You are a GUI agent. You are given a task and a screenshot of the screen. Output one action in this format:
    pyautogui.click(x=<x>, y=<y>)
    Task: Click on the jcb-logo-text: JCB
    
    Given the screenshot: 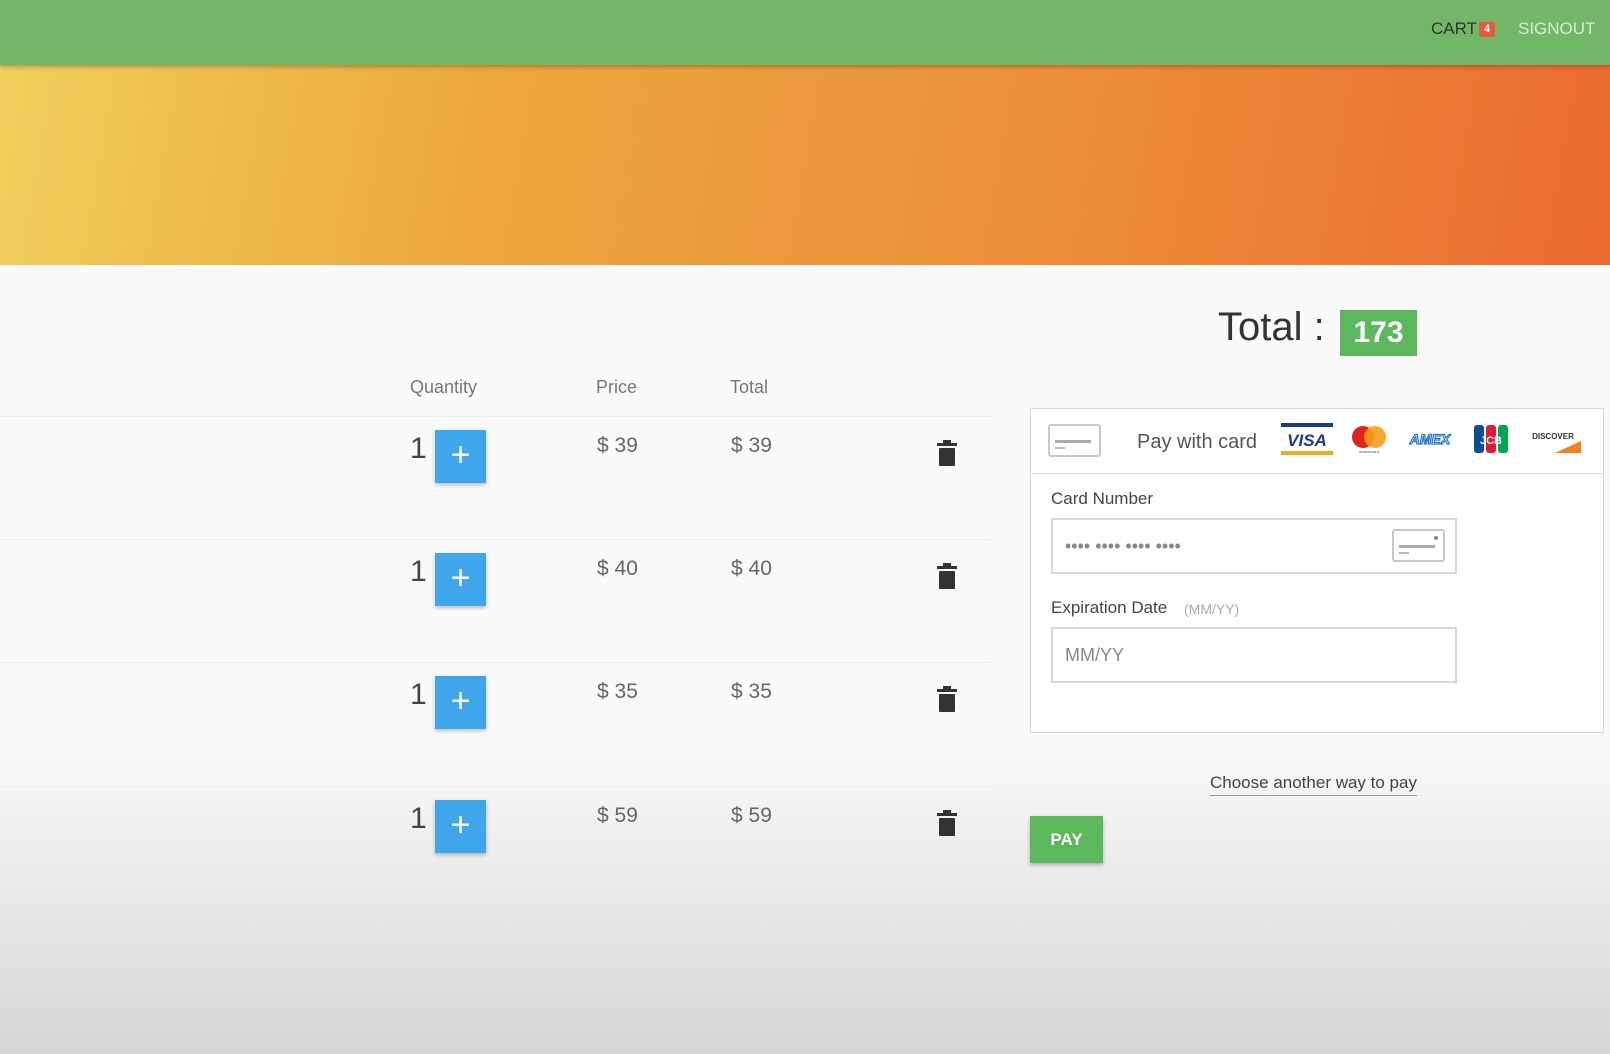 What is the action you would take?
    pyautogui.click(x=1491, y=441)
    